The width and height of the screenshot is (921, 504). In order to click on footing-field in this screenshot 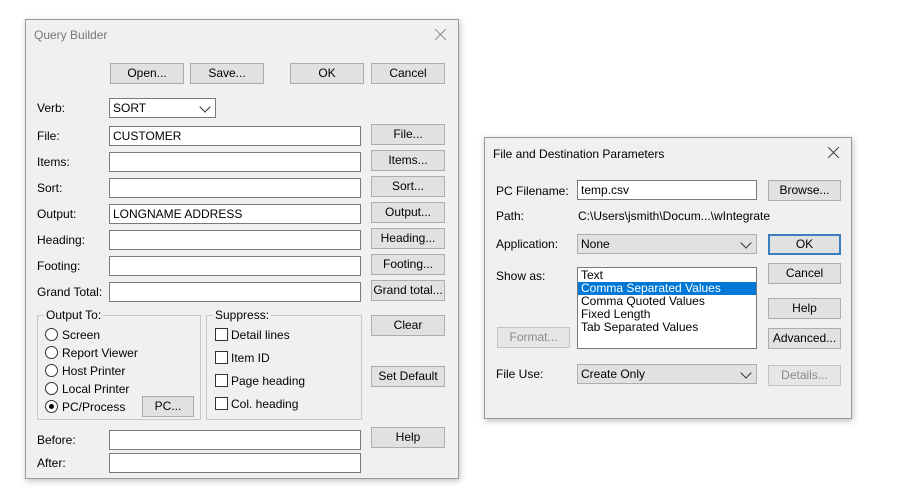, I will do `click(235, 266)`.